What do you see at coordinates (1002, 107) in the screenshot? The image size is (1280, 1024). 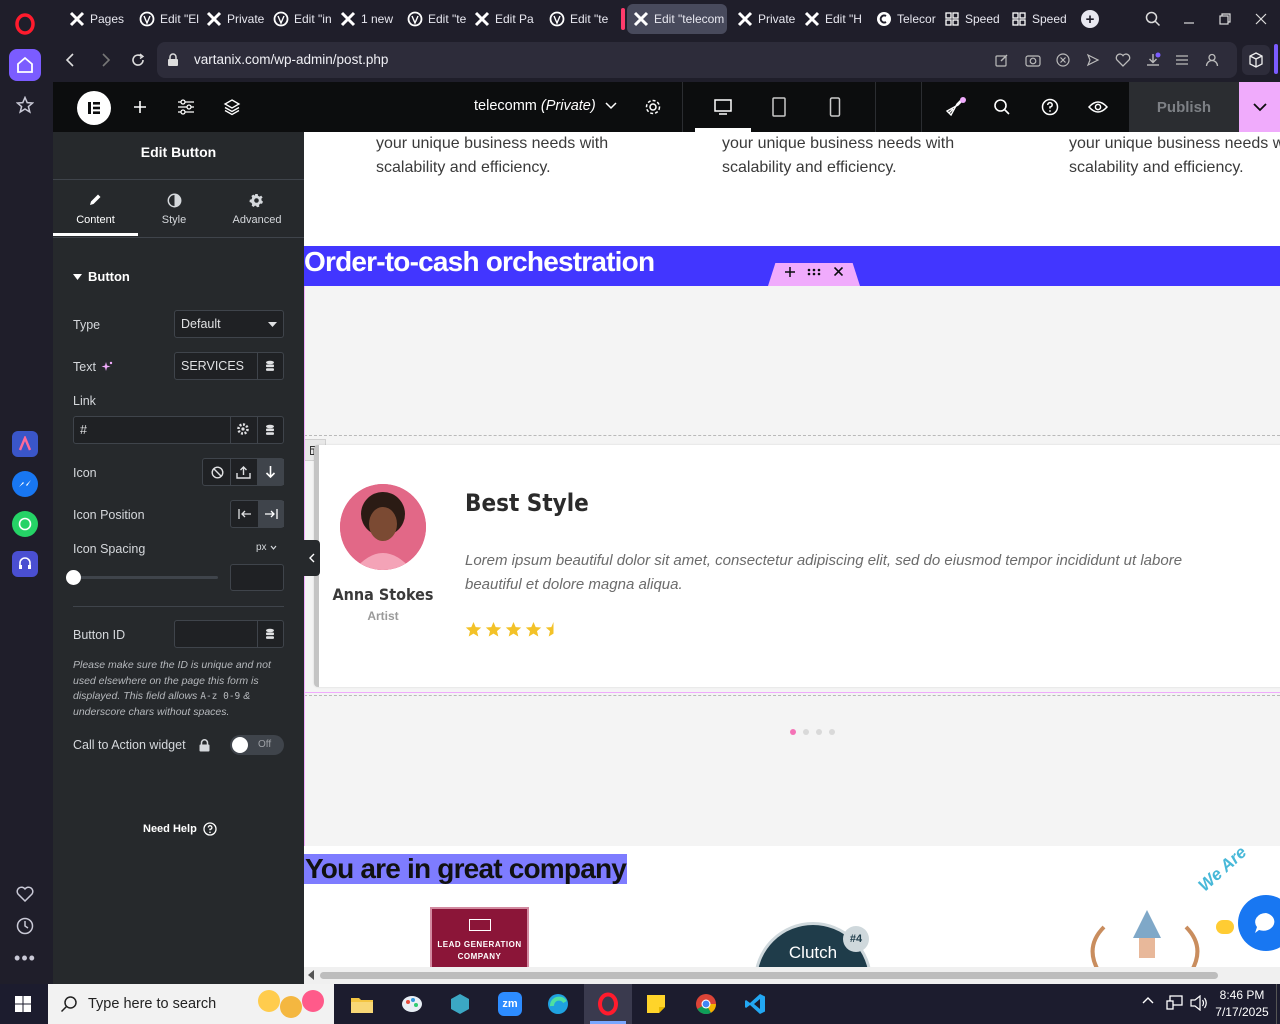 I see `search-icon` at bounding box center [1002, 107].